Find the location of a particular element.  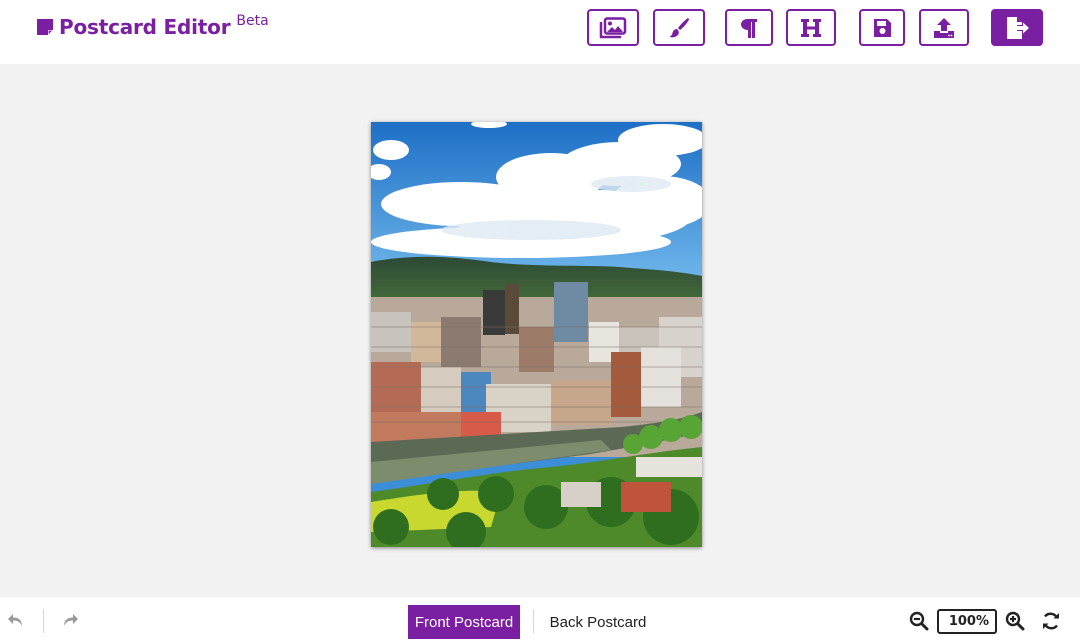

zoom-out-icon is located at coordinates (919, 621).